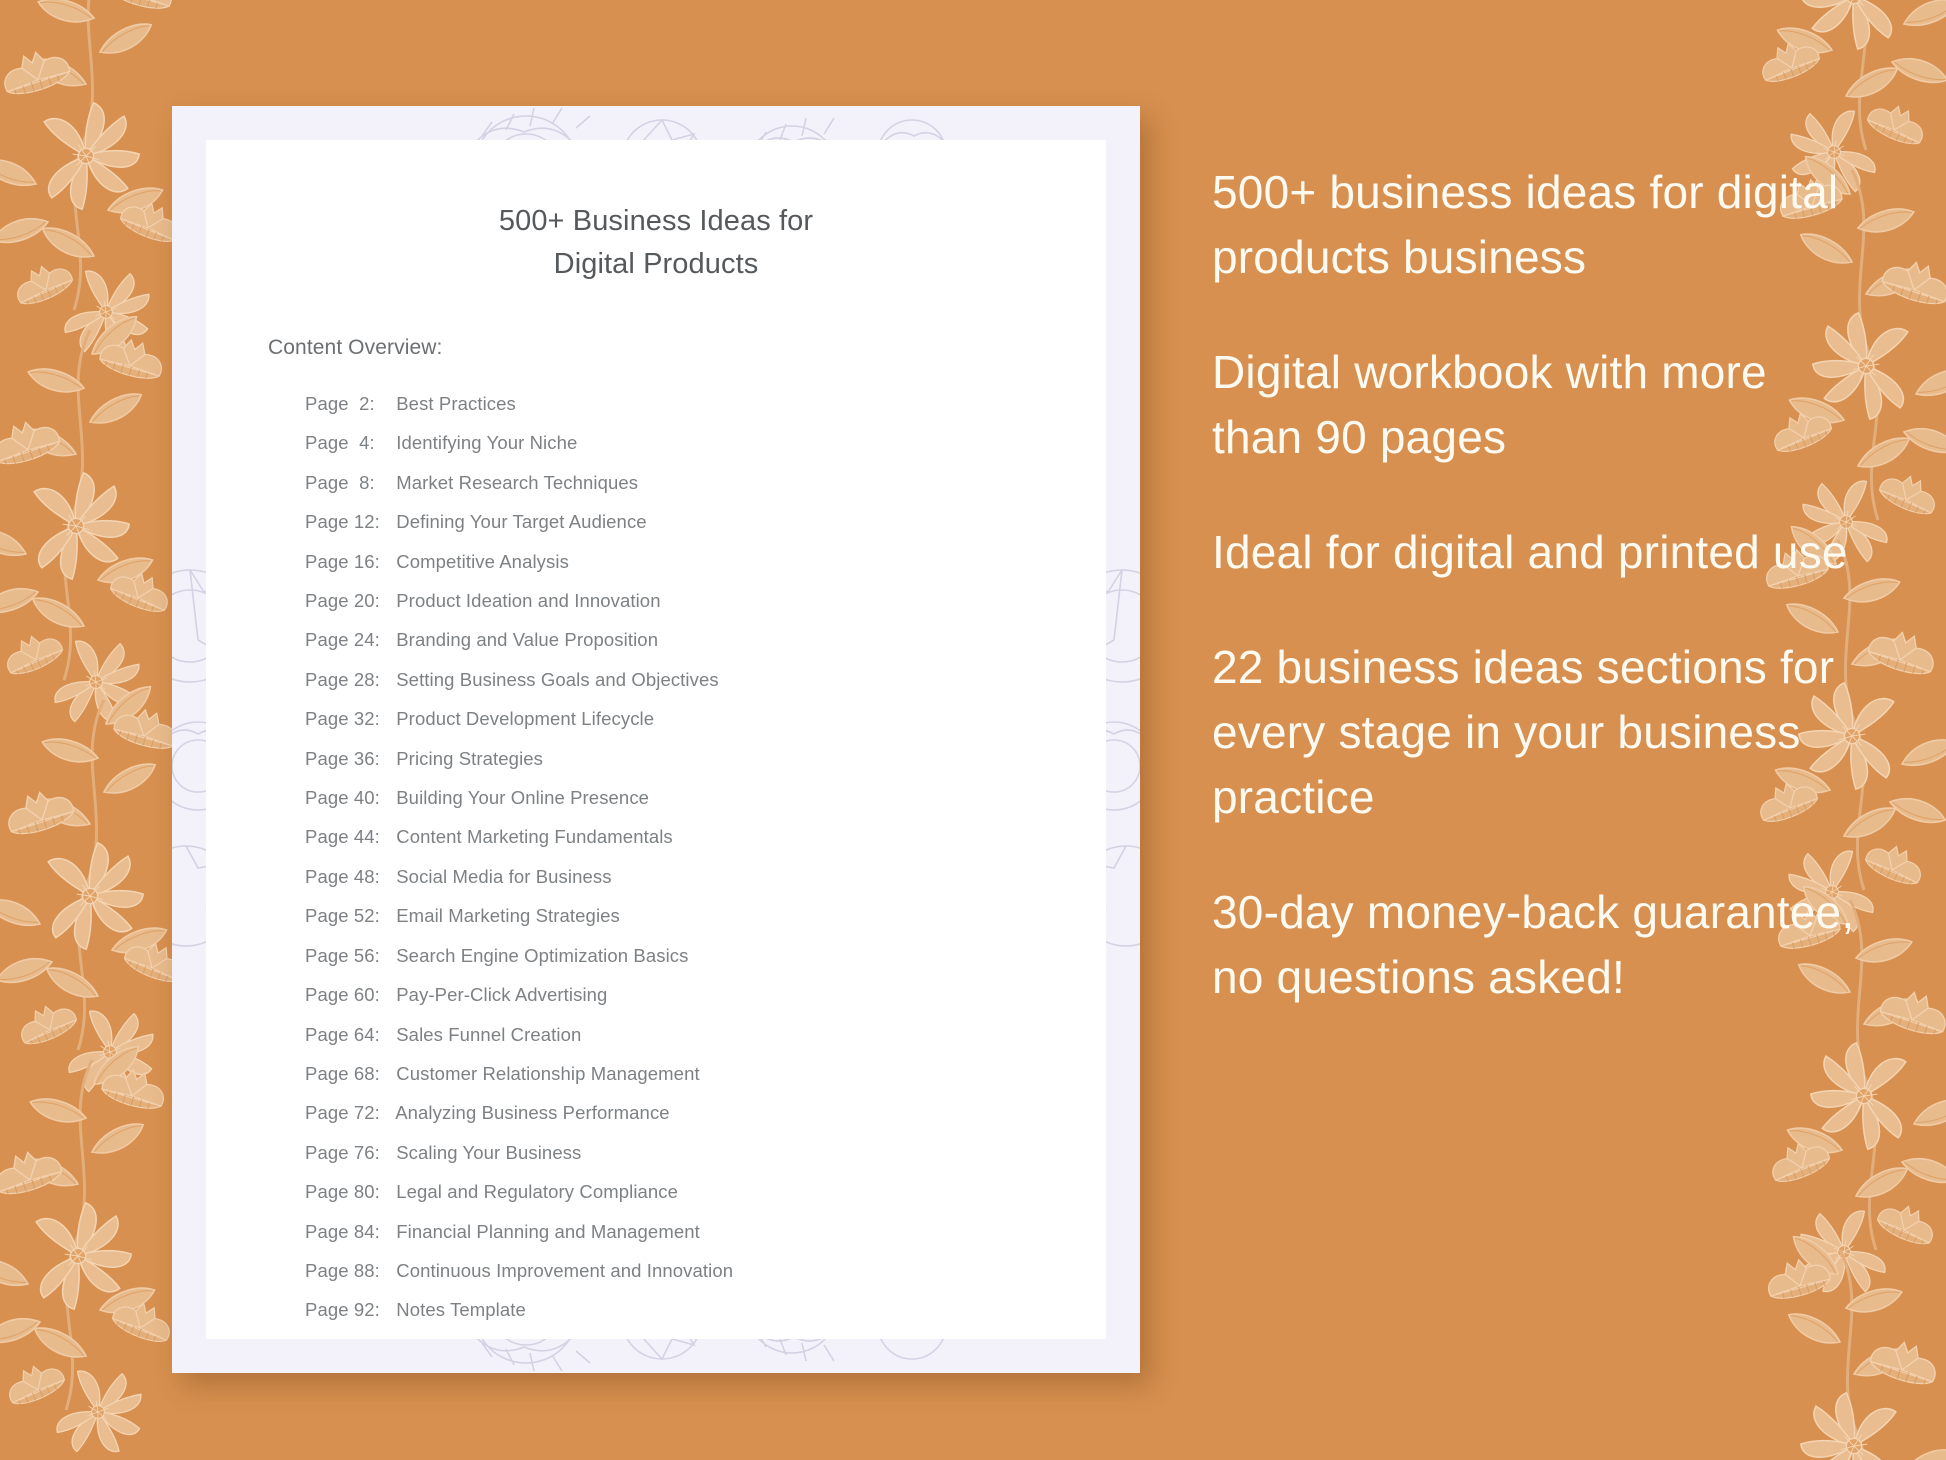 The height and width of the screenshot is (1460, 1946). I want to click on toc-entry-title: Pricing Strategies, so click(467, 758).